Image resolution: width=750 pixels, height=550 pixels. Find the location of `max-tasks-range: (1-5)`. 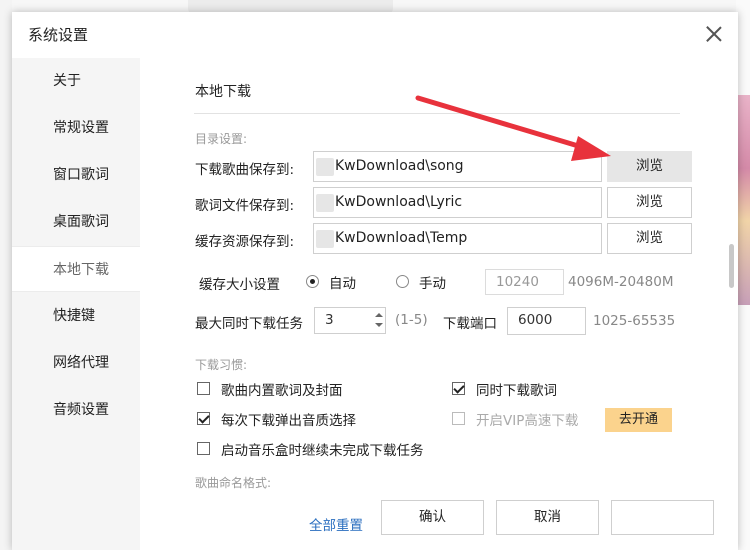

max-tasks-range: (1-5) is located at coordinates (411, 320).